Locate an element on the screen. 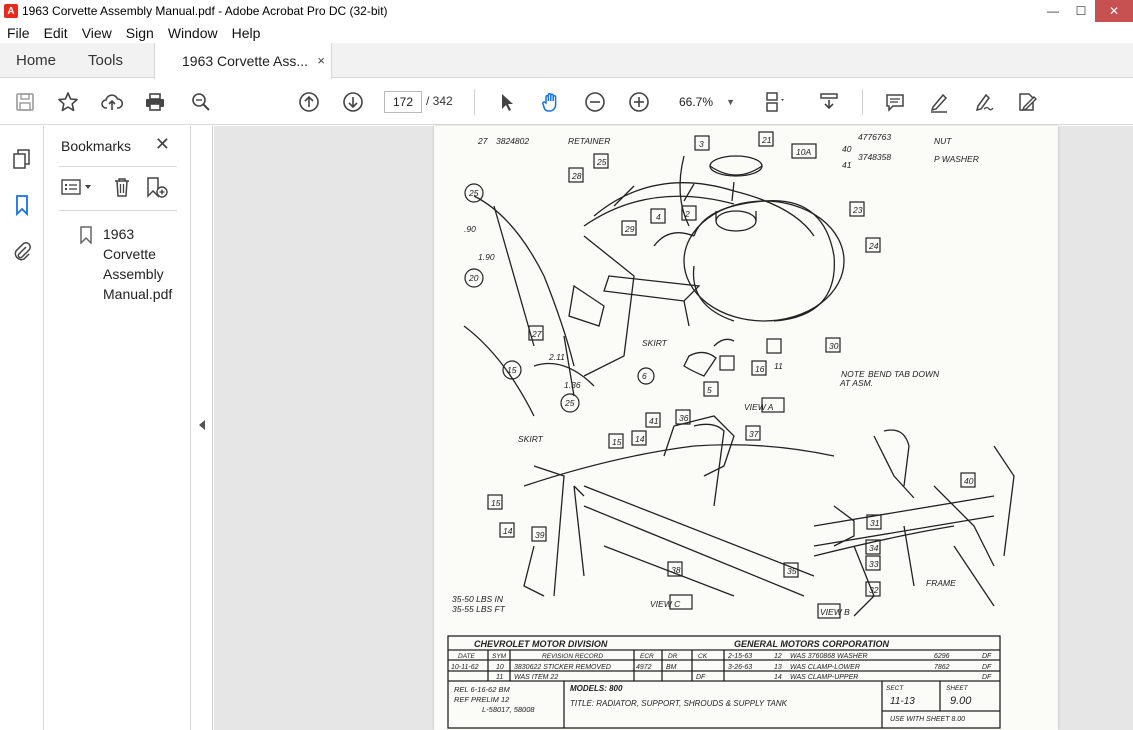  view-b-label: VIEW B is located at coordinates (835, 612).